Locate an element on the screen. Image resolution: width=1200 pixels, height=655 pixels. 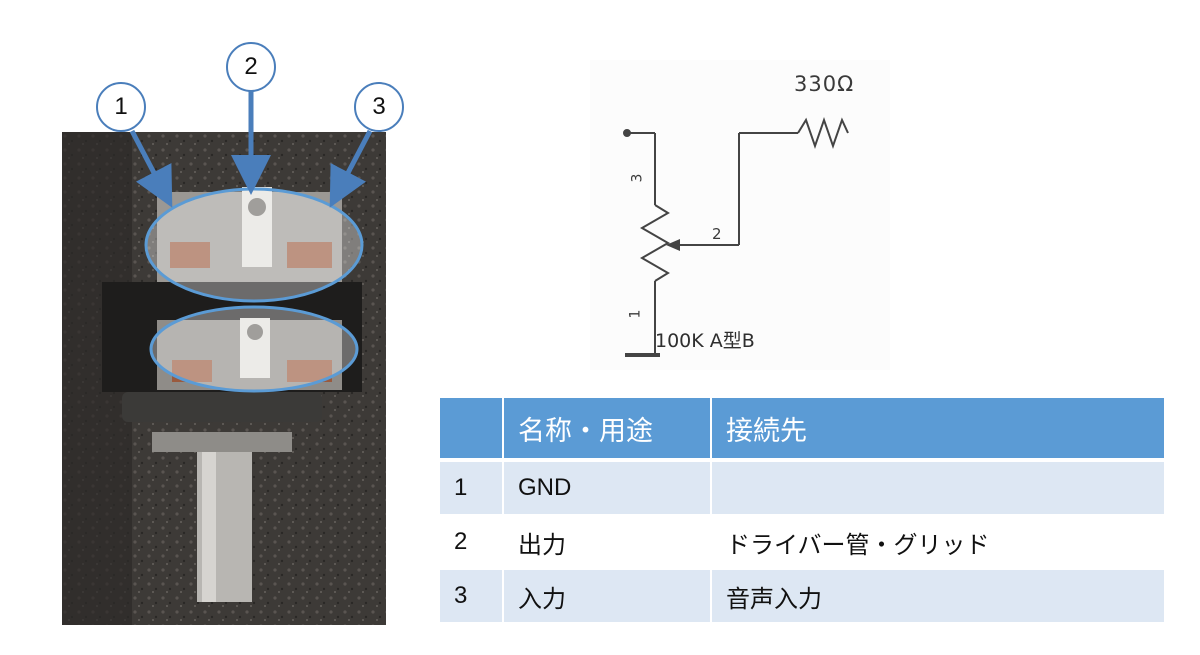
row-name: 入力 is located at coordinates (606, 597).